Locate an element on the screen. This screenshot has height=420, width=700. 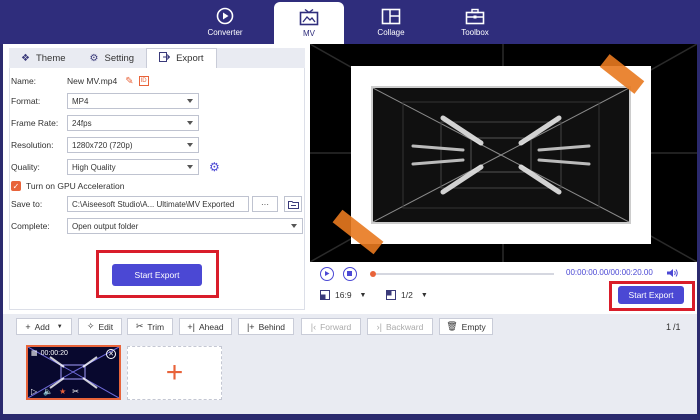
empty-label: Empty is located at coordinates (473, 326).